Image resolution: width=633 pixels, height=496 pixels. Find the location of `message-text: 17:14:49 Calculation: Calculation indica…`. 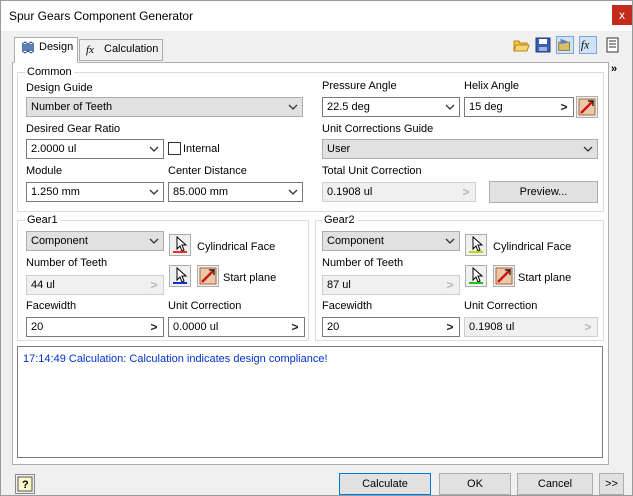

message-text: 17:14:49 Calculation: Calculation indica… is located at coordinates (175, 359).